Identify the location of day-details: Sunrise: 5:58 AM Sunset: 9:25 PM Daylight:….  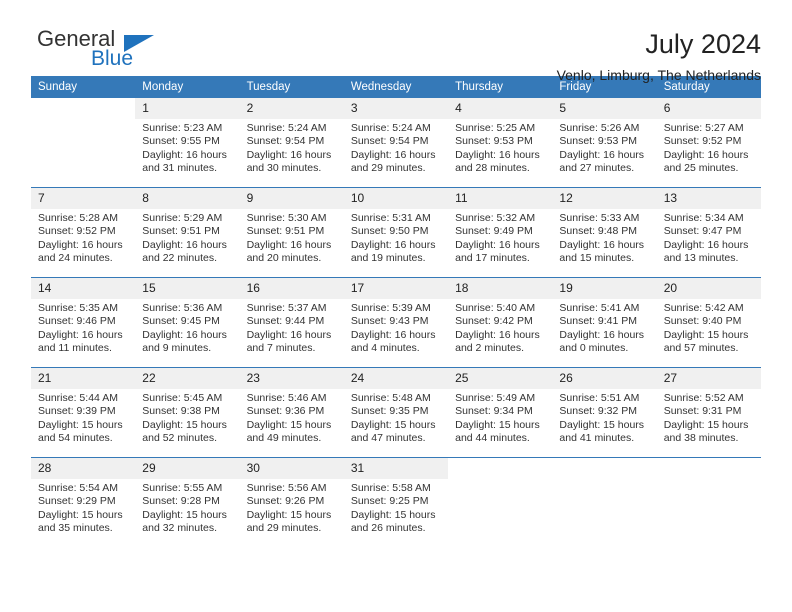
(396, 507).